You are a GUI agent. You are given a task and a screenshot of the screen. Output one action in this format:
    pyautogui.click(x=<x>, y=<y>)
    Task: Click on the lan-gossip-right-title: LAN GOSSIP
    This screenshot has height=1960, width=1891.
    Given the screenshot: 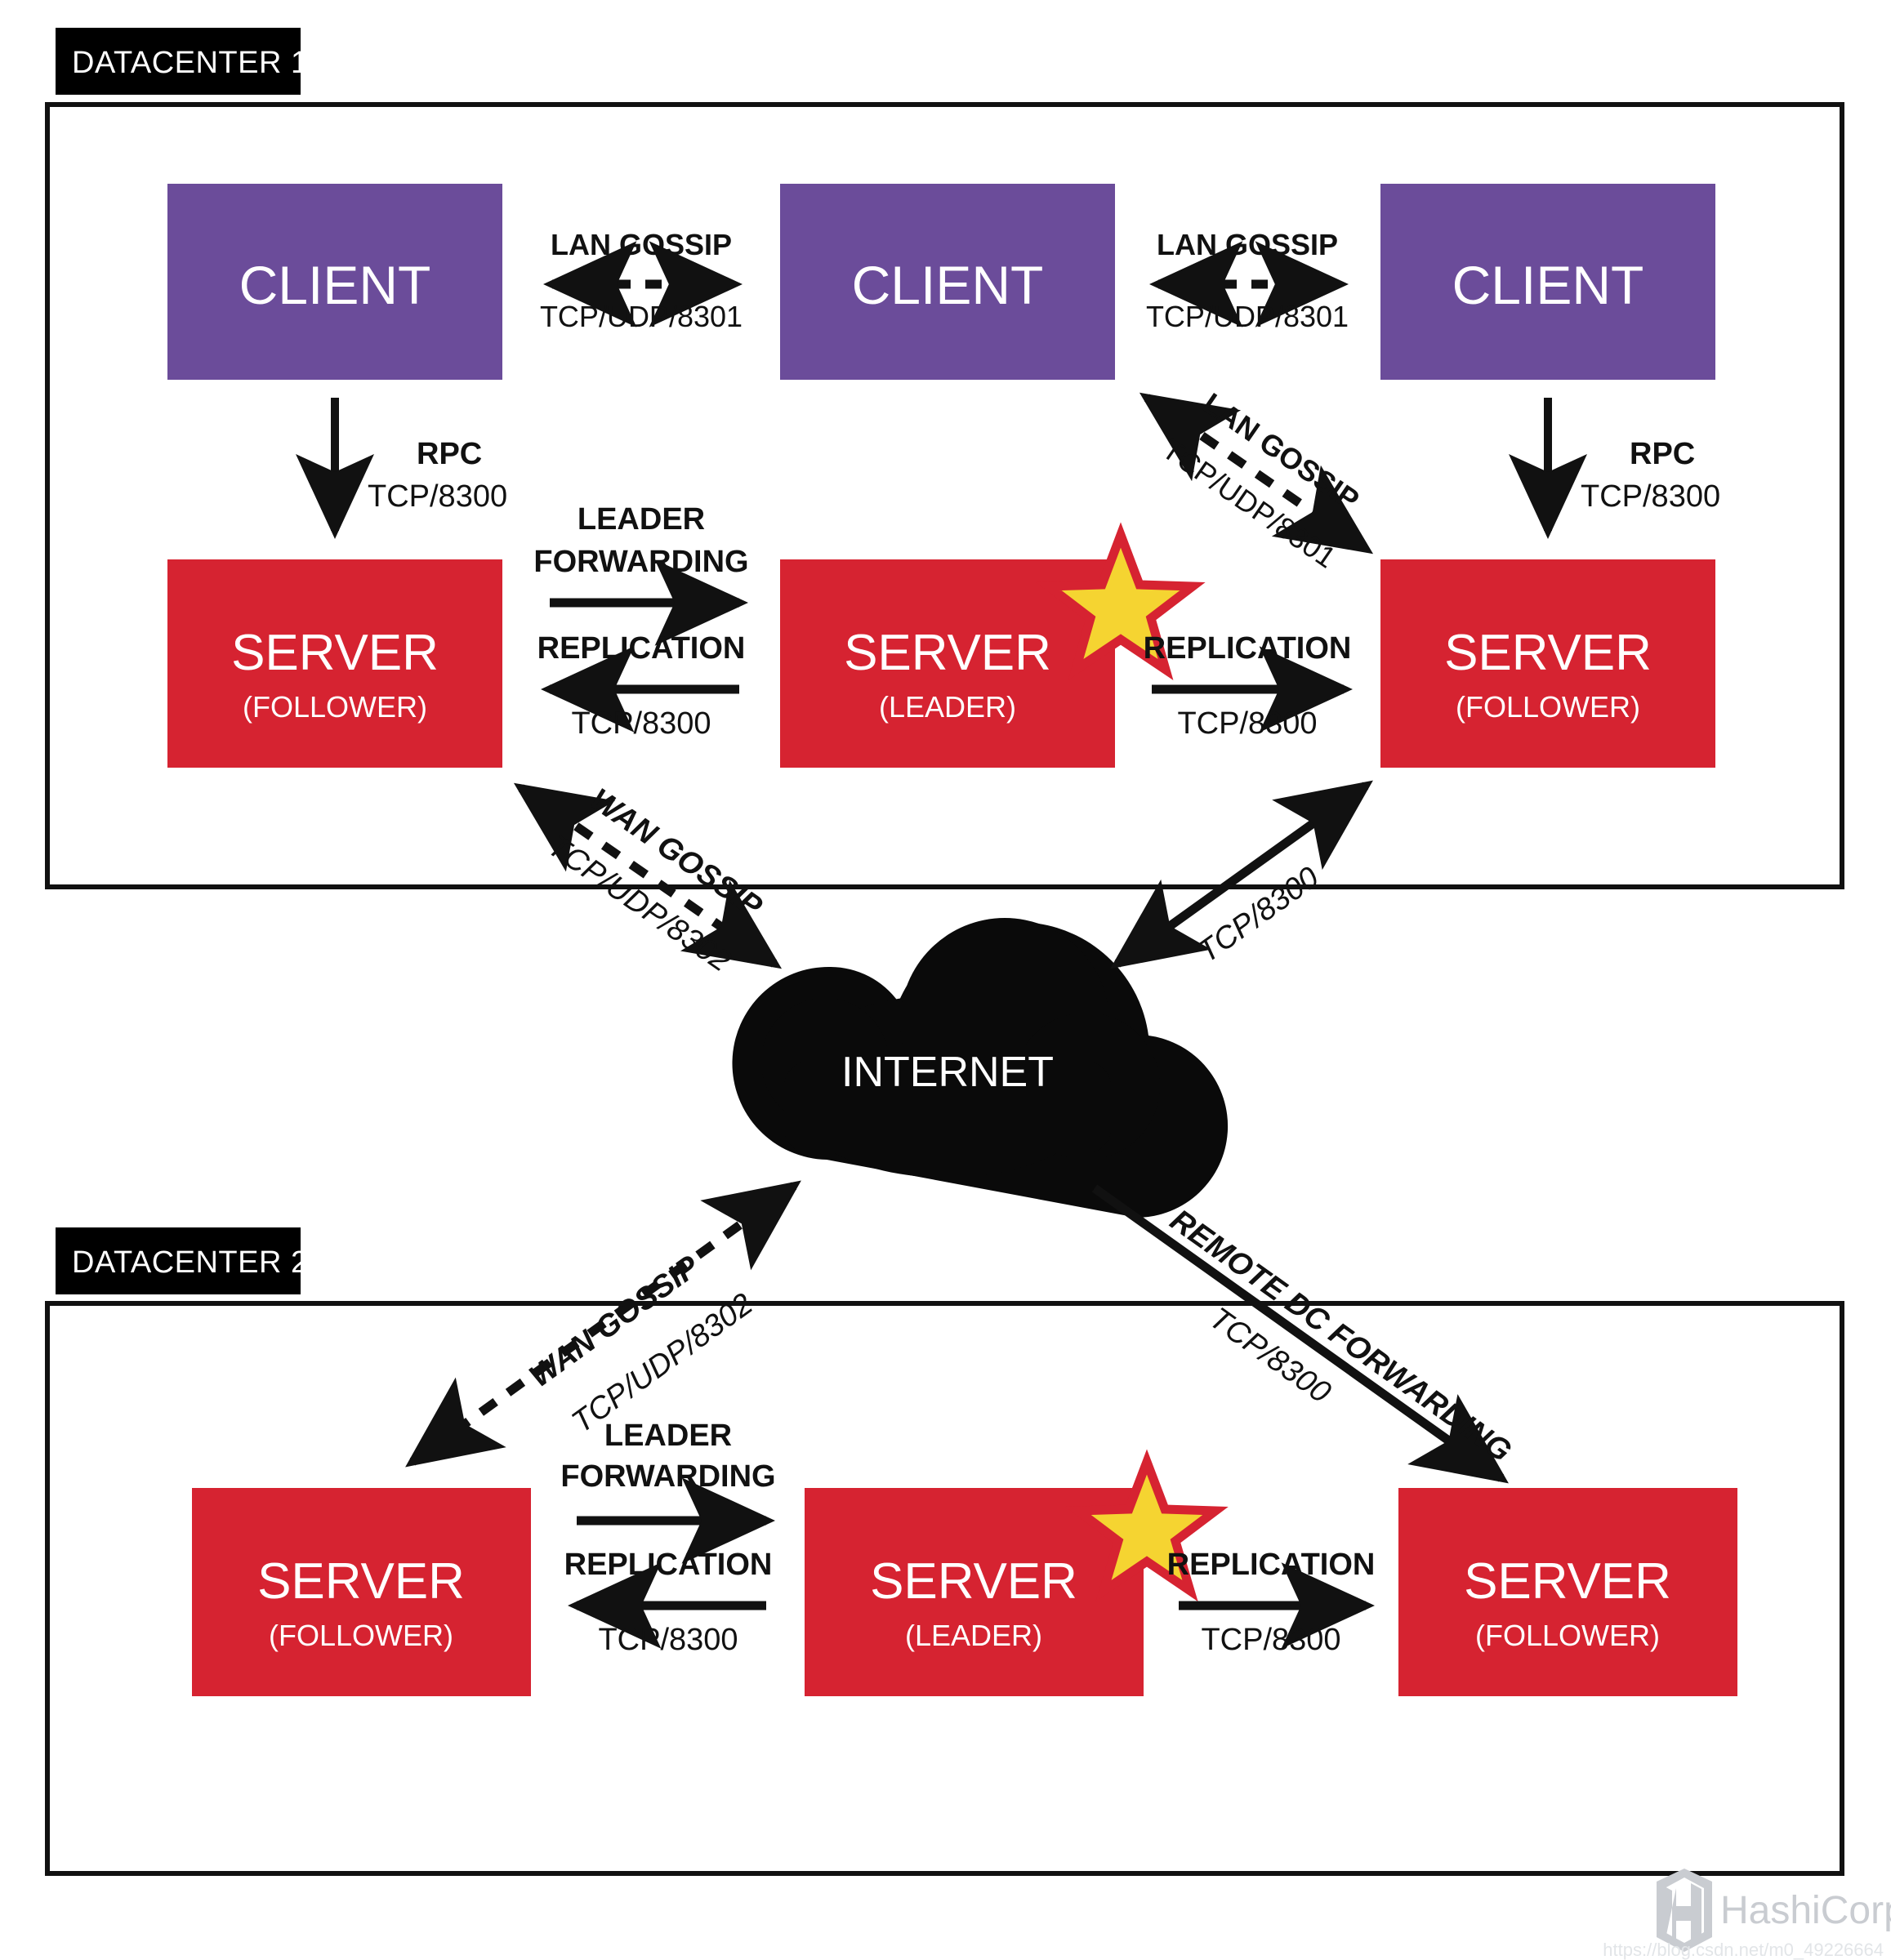 What is the action you would take?
    pyautogui.click(x=1247, y=245)
    